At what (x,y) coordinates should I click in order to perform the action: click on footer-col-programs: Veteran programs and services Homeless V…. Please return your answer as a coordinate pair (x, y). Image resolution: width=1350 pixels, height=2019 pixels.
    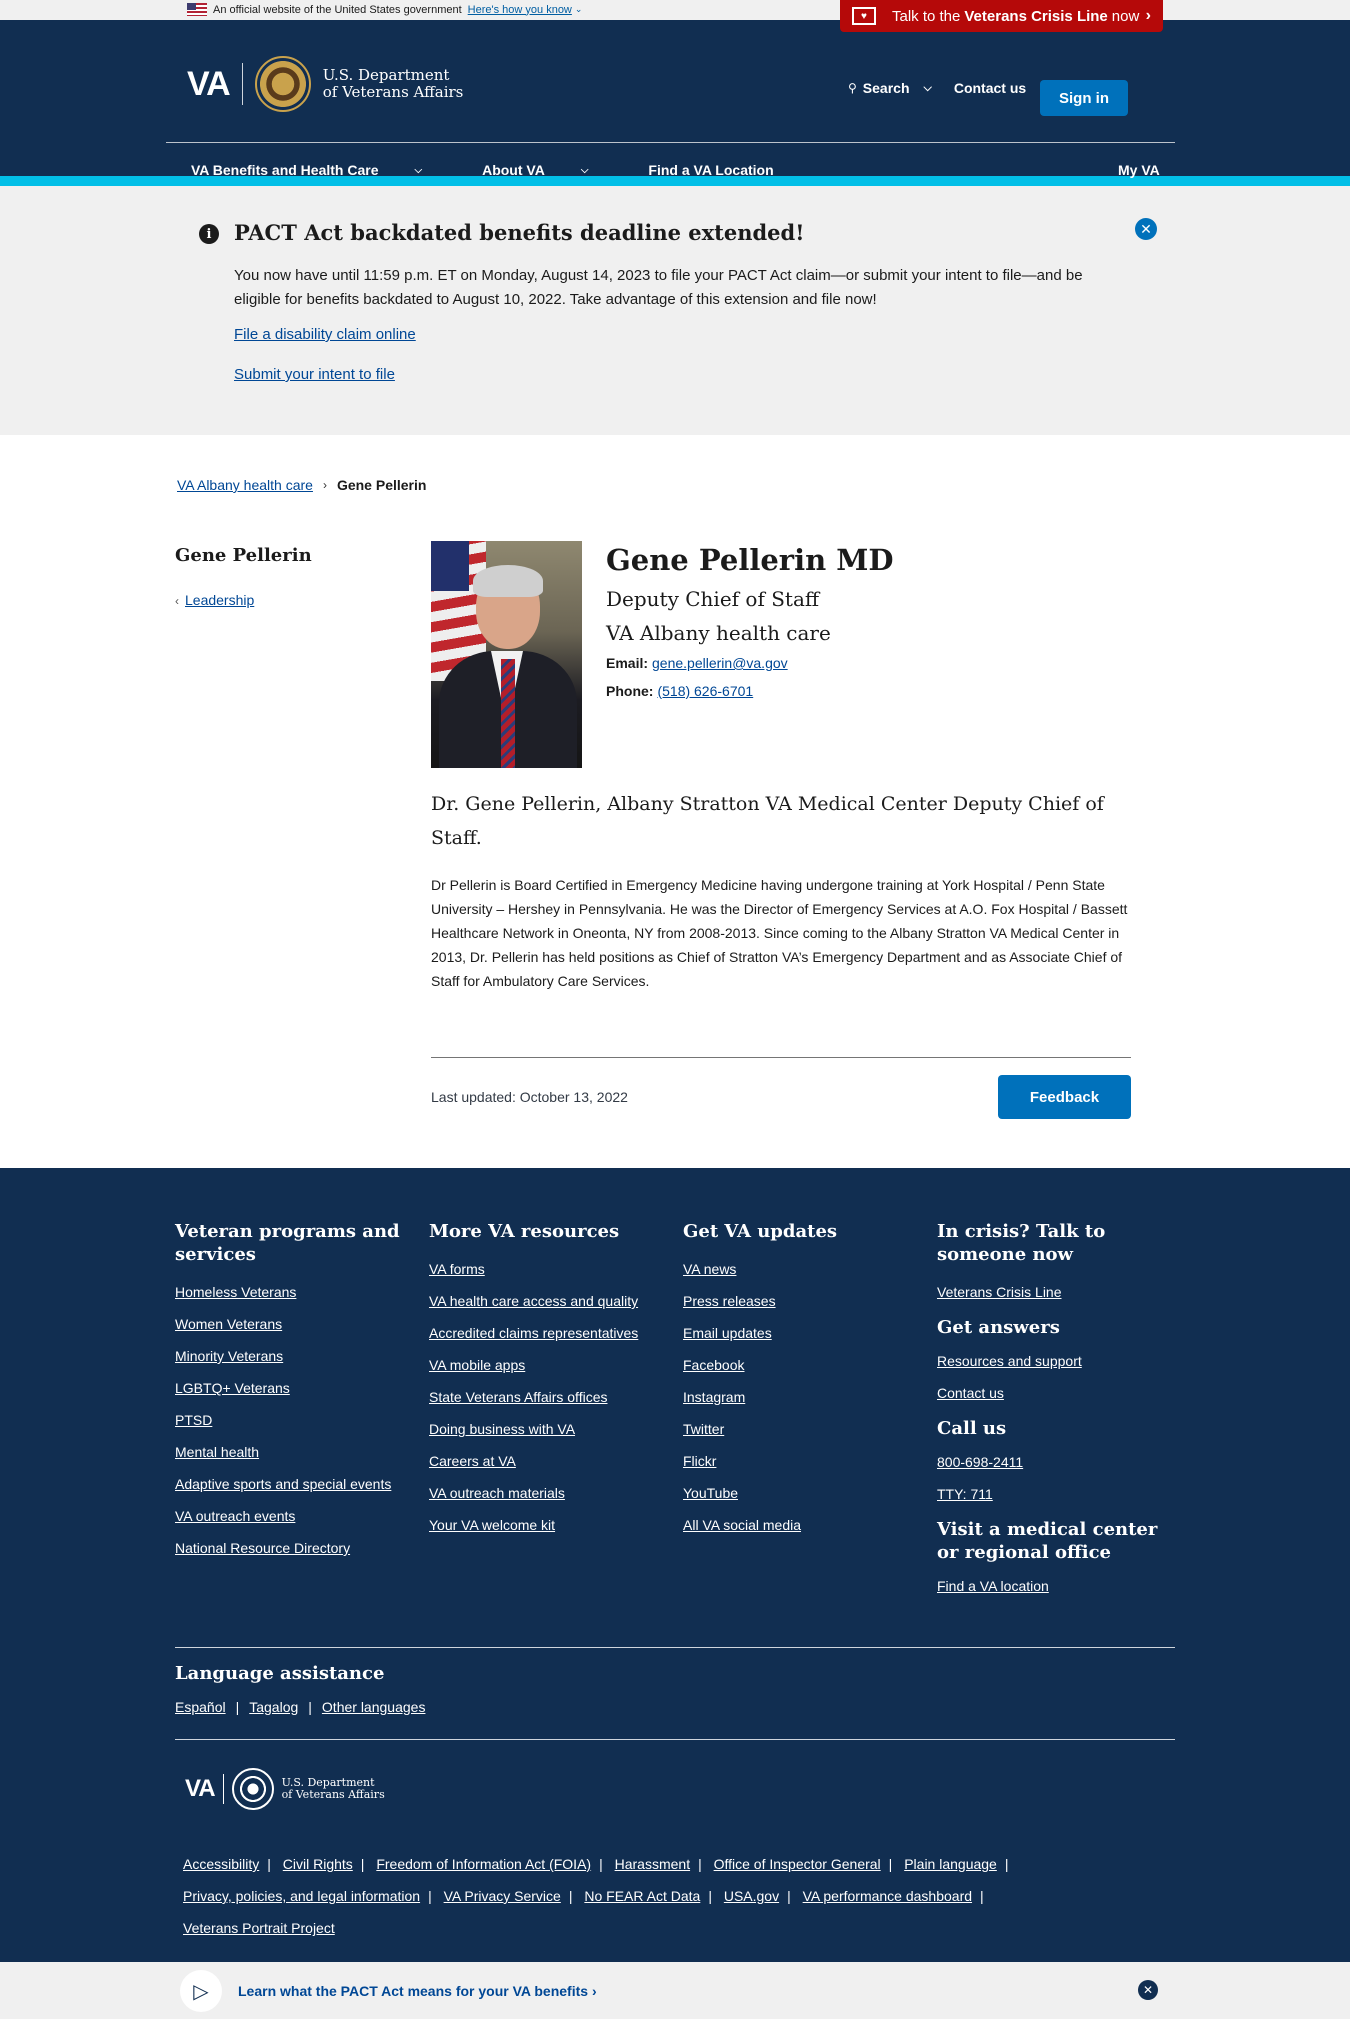
    Looking at the image, I should click on (295, 1396).